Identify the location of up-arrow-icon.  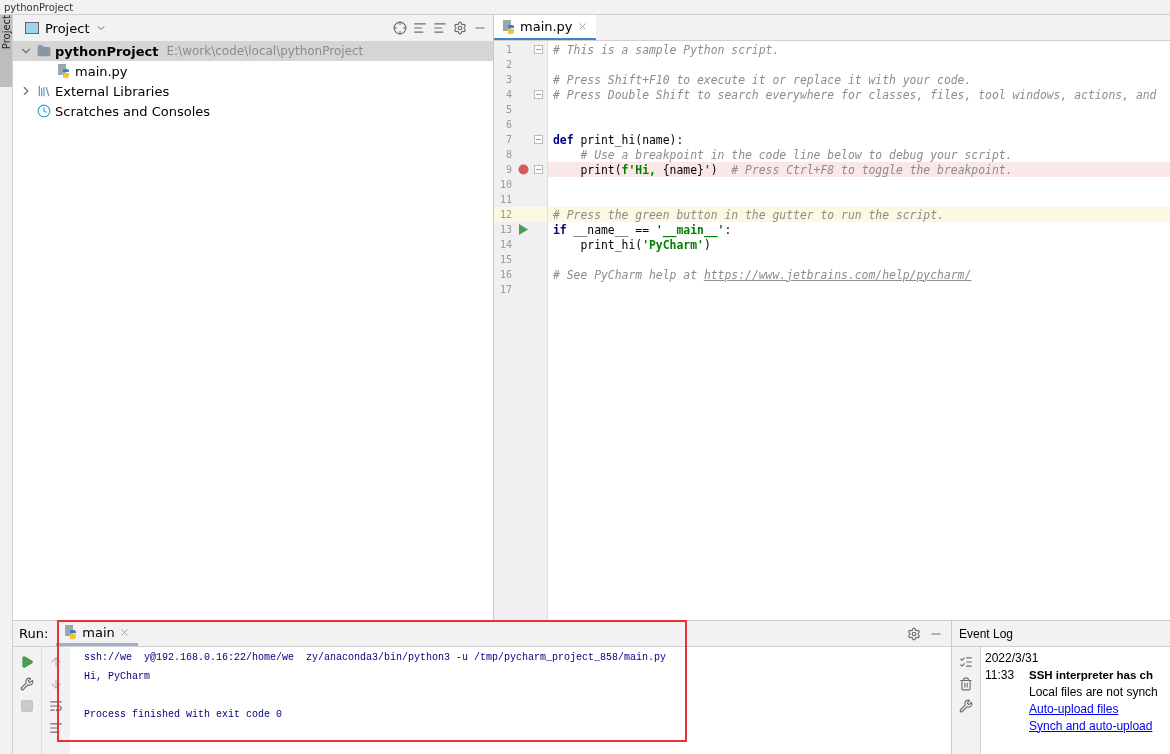
(56, 662).